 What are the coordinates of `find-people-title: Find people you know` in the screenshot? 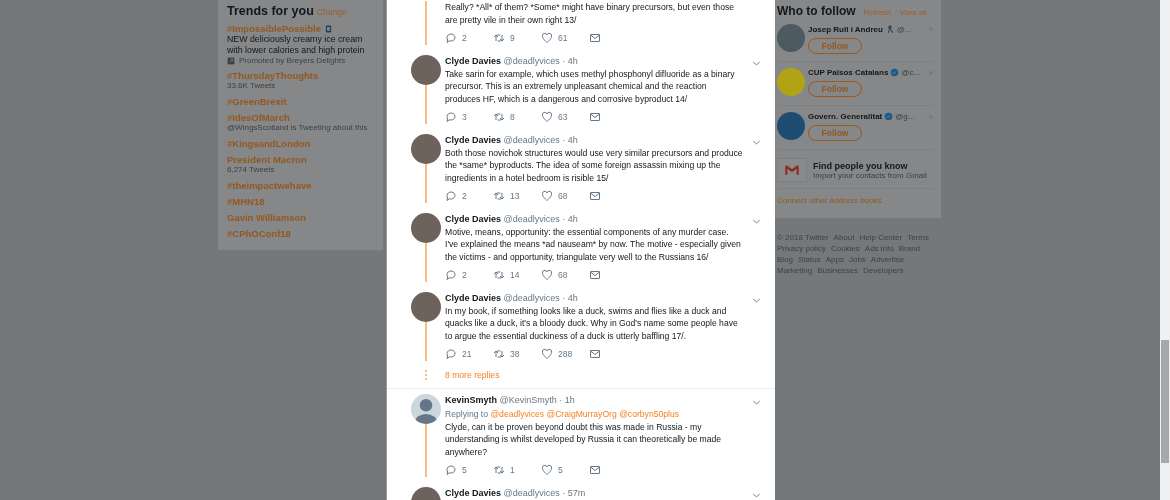 It's located at (870, 165).